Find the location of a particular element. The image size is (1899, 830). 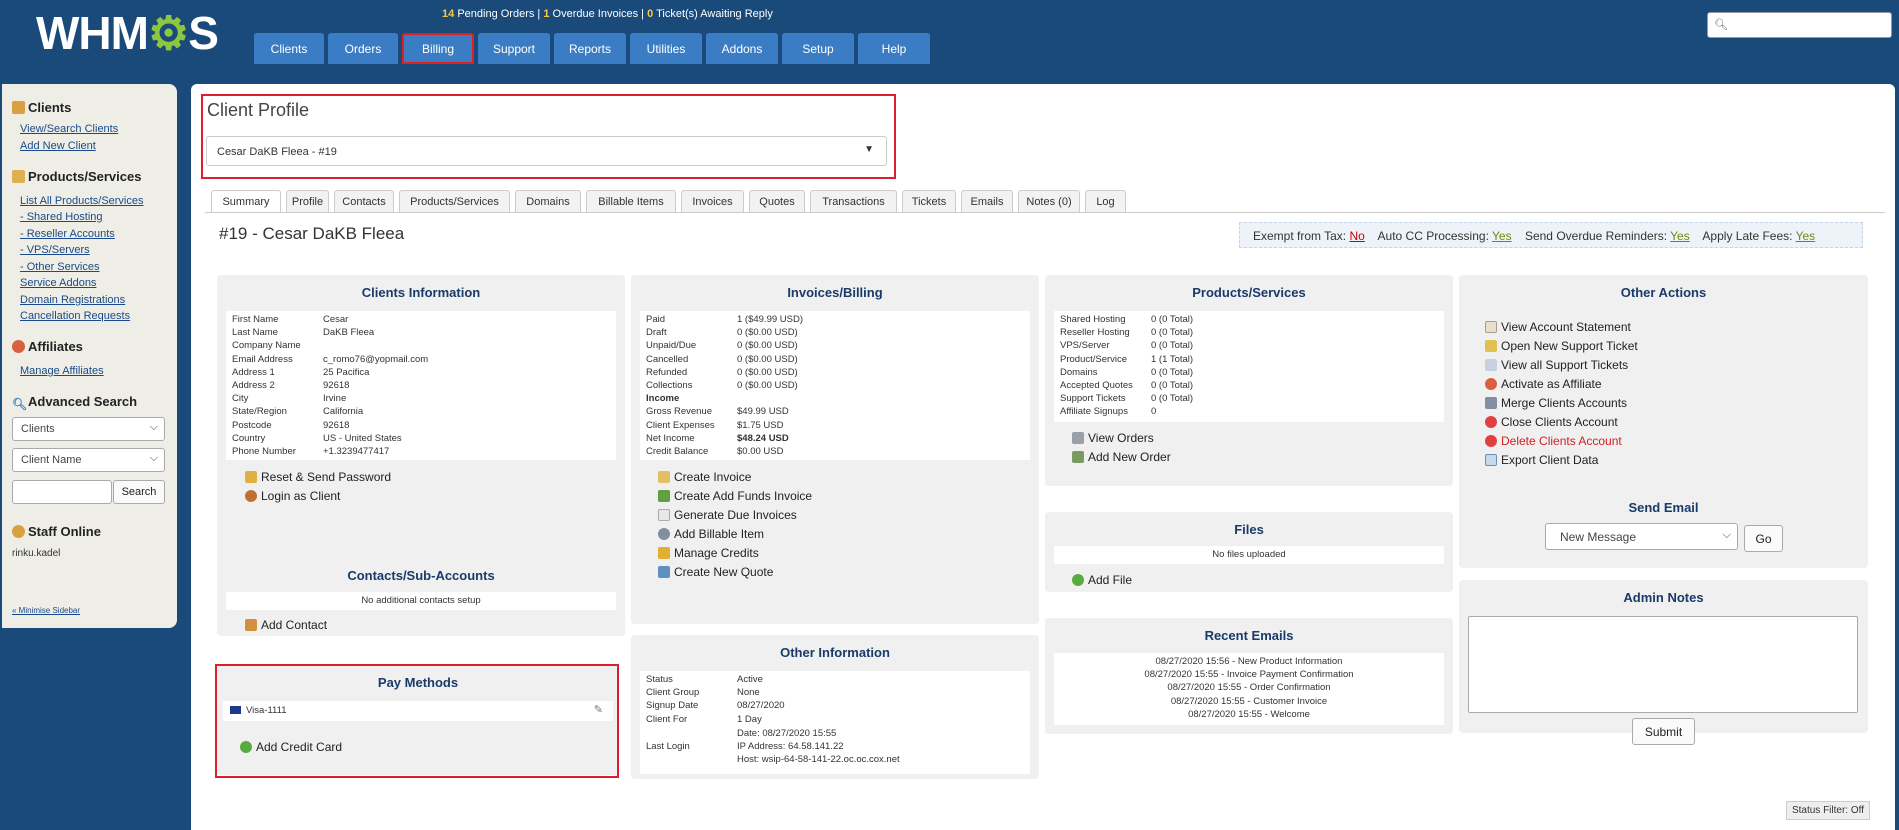

tickets-count: 0 is located at coordinates (650, 14).